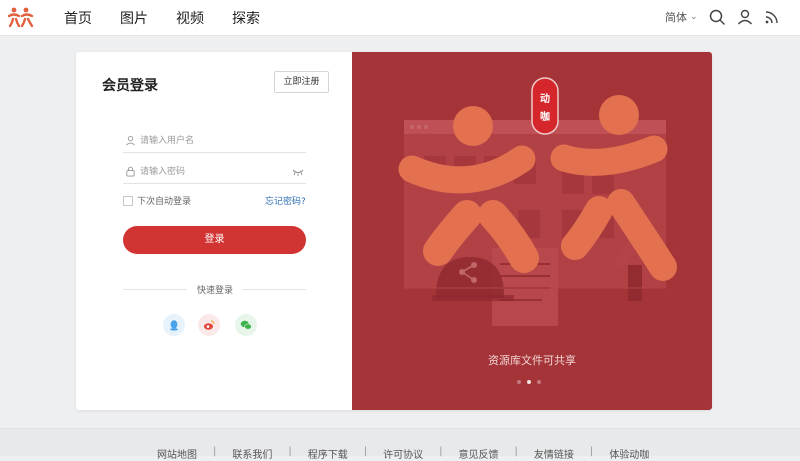  What do you see at coordinates (301, 82) in the screenshot?
I see `register-button: 立即注册` at bounding box center [301, 82].